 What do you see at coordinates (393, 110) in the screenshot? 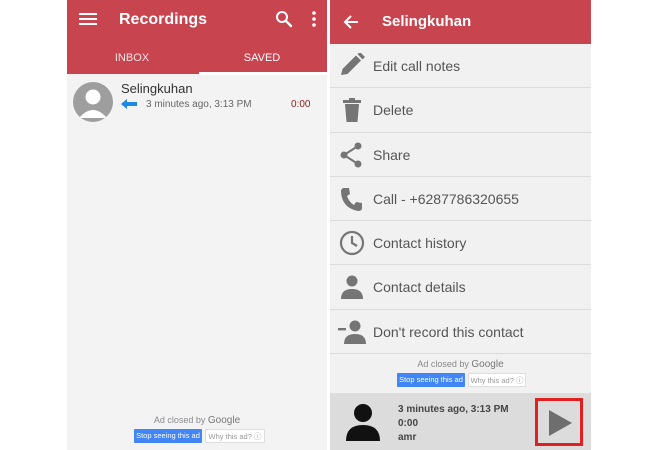
I see `menu-item-label: Delete` at bounding box center [393, 110].